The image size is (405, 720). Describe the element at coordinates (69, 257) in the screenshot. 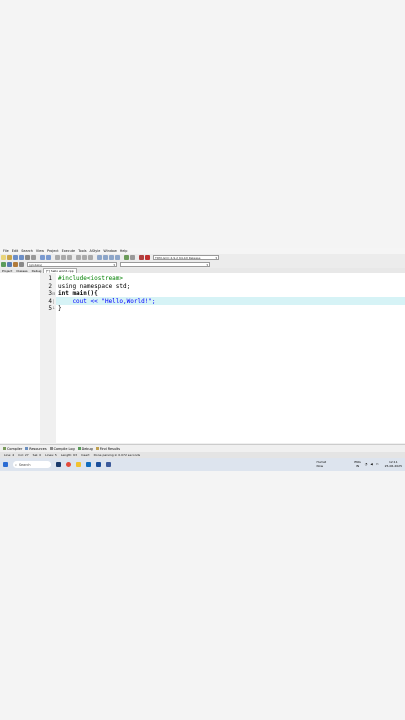

I see `goto-icon` at that location.